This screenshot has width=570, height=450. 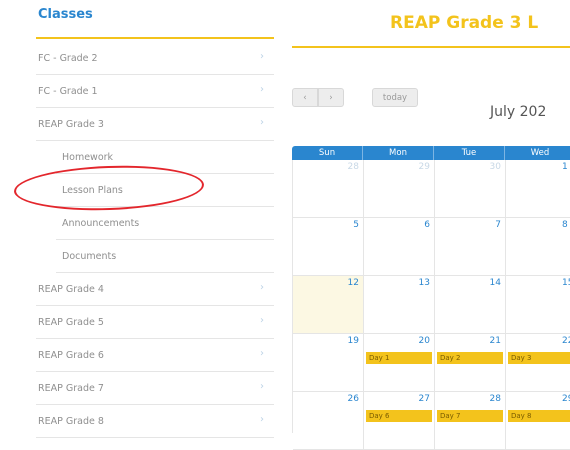 I want to click on calendar-event: Day 3, so click(x=539, y=358).